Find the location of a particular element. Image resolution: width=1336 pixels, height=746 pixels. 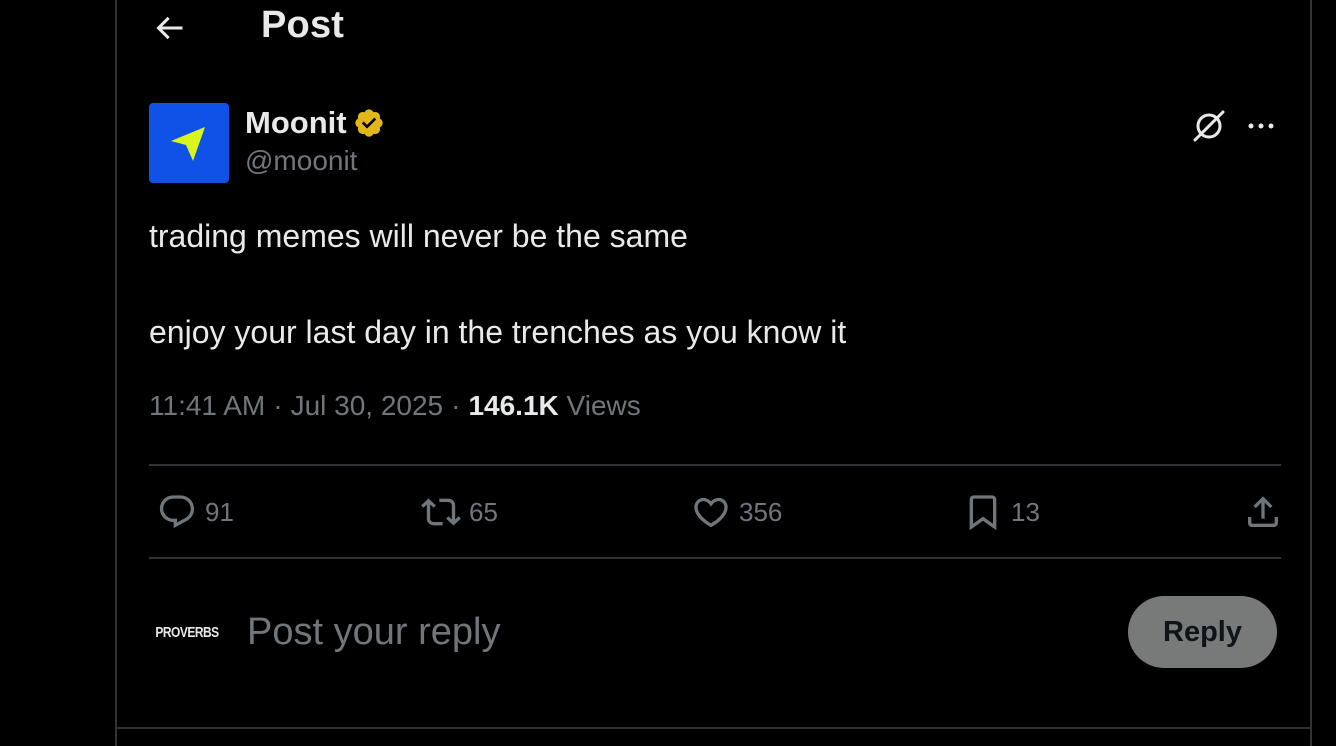

author-handle: @moonit is located at coordinates (301, 161).